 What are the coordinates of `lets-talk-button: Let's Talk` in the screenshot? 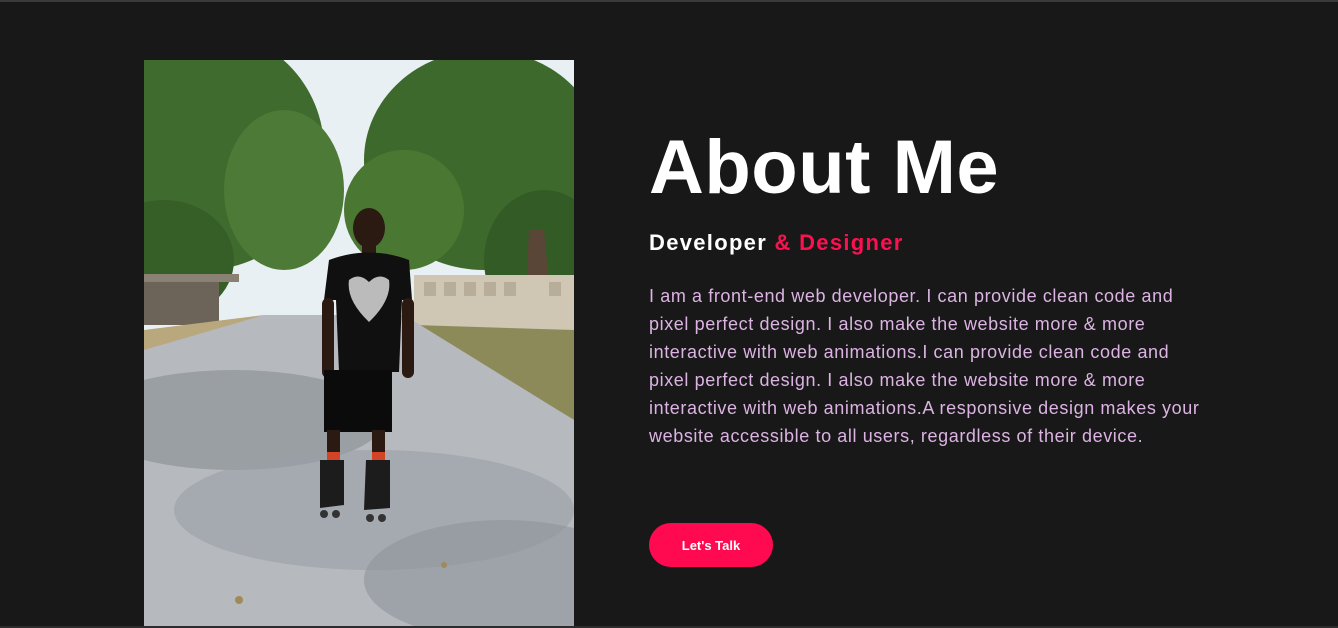 It's located at (711, 545).